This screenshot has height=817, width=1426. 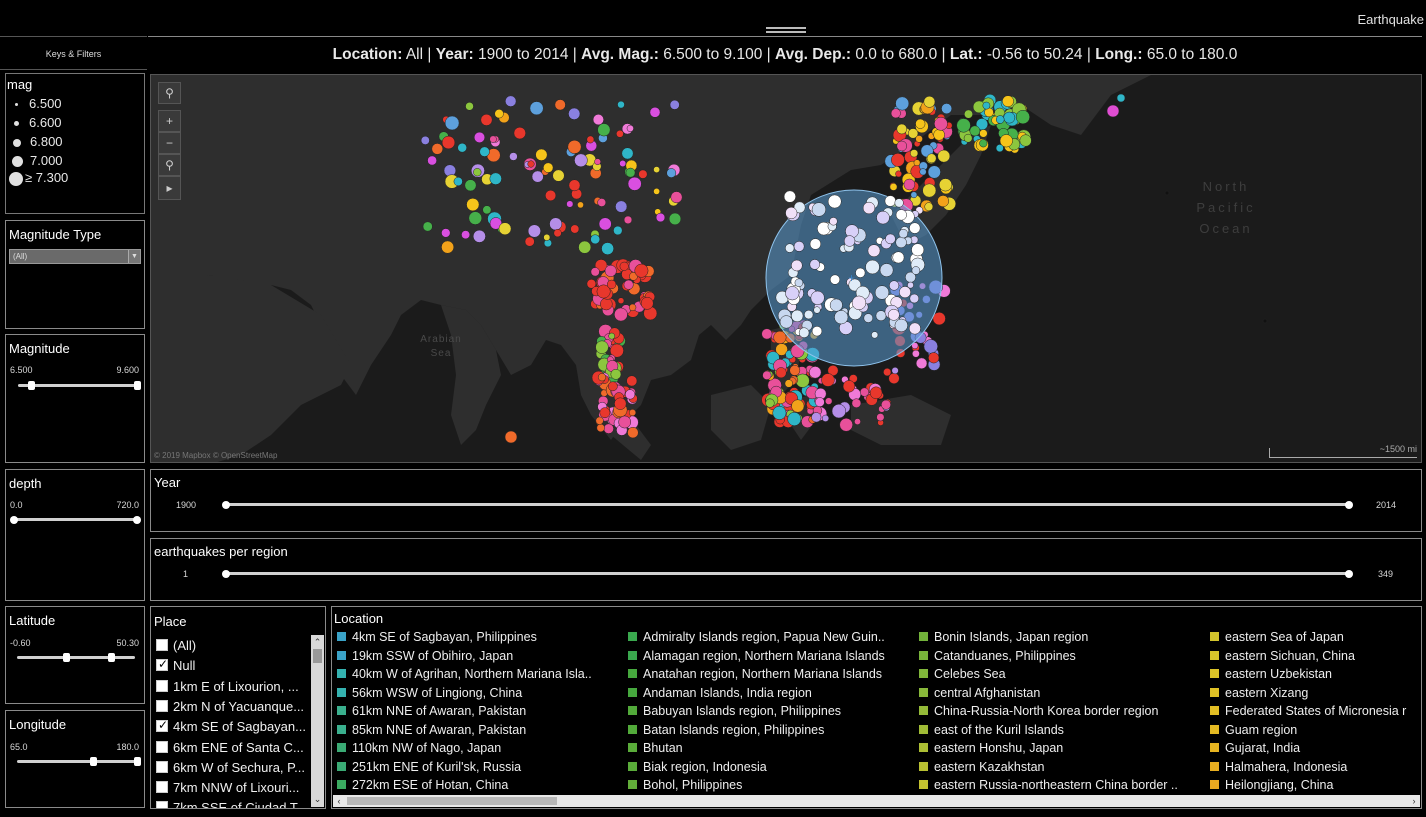 I want to click on location-legend-item: 19km SSW of Obihiro, Japan, so click(x=479, y=656).